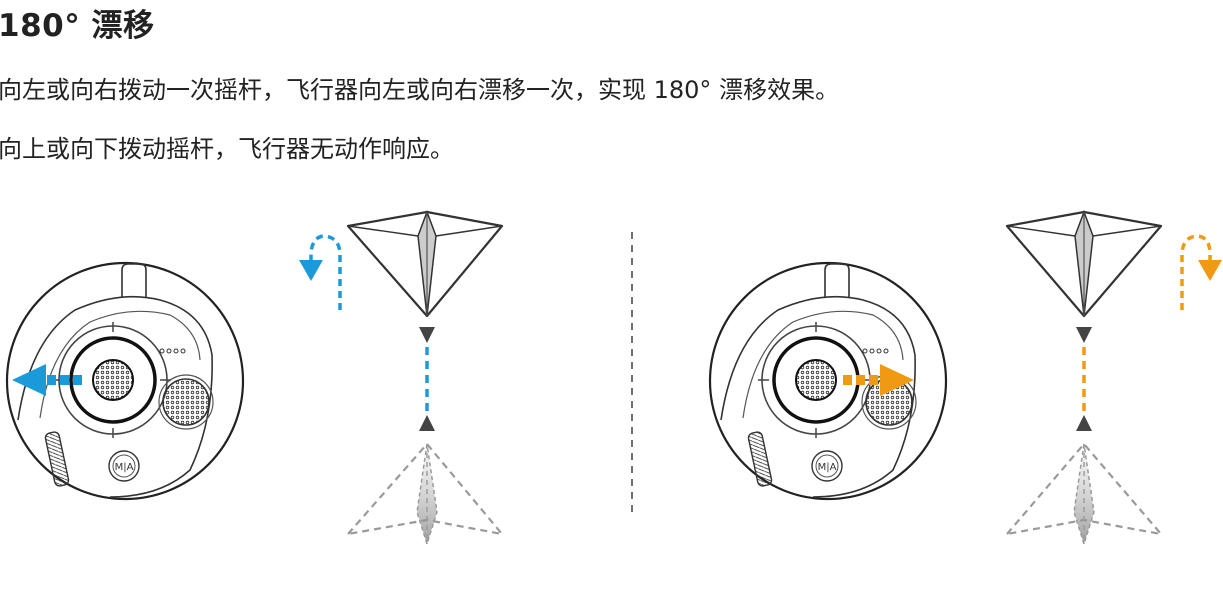 The height and width of the screenshot is (613, 1223). Describe the element at coordinates (1210, 270) in the screenshot. I see `right-rotate-arrow-icon` at that location.